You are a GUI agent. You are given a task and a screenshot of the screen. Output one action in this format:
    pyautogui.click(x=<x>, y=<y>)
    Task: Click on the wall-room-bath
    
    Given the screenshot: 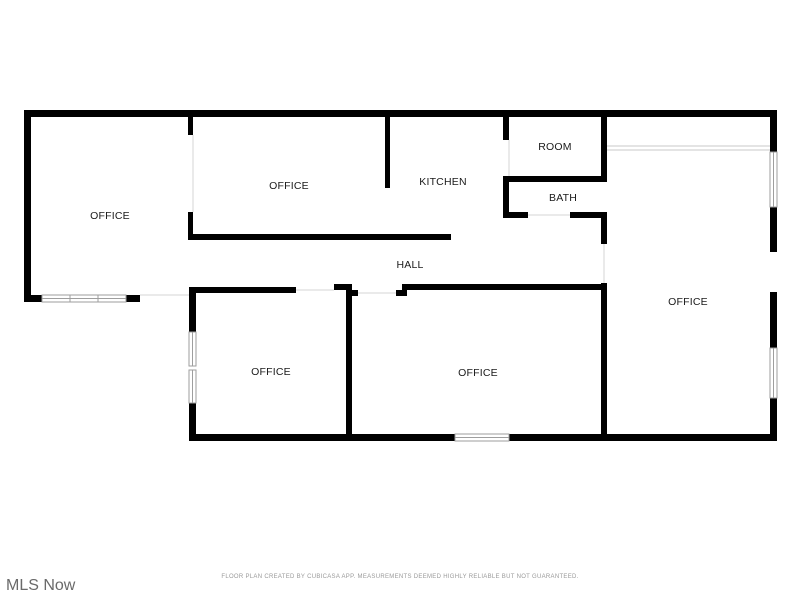 What is the action you would take?
    pyautogui.click(x=555, y=179)
    